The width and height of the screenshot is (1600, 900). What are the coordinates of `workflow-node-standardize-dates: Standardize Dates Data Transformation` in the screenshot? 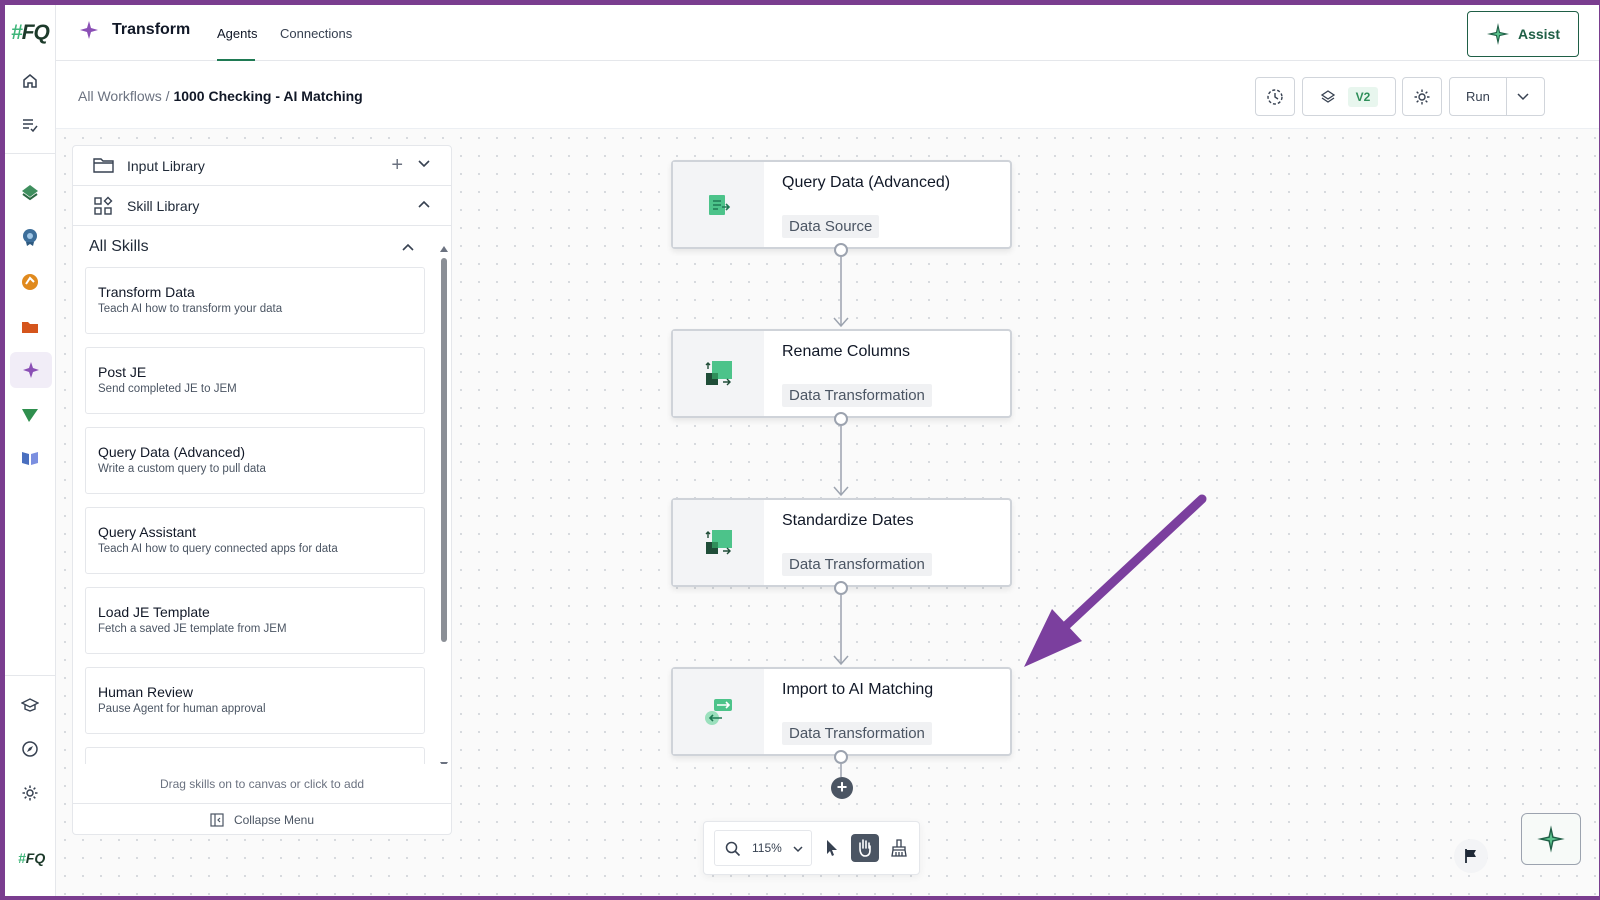 It's located at (841, 542).